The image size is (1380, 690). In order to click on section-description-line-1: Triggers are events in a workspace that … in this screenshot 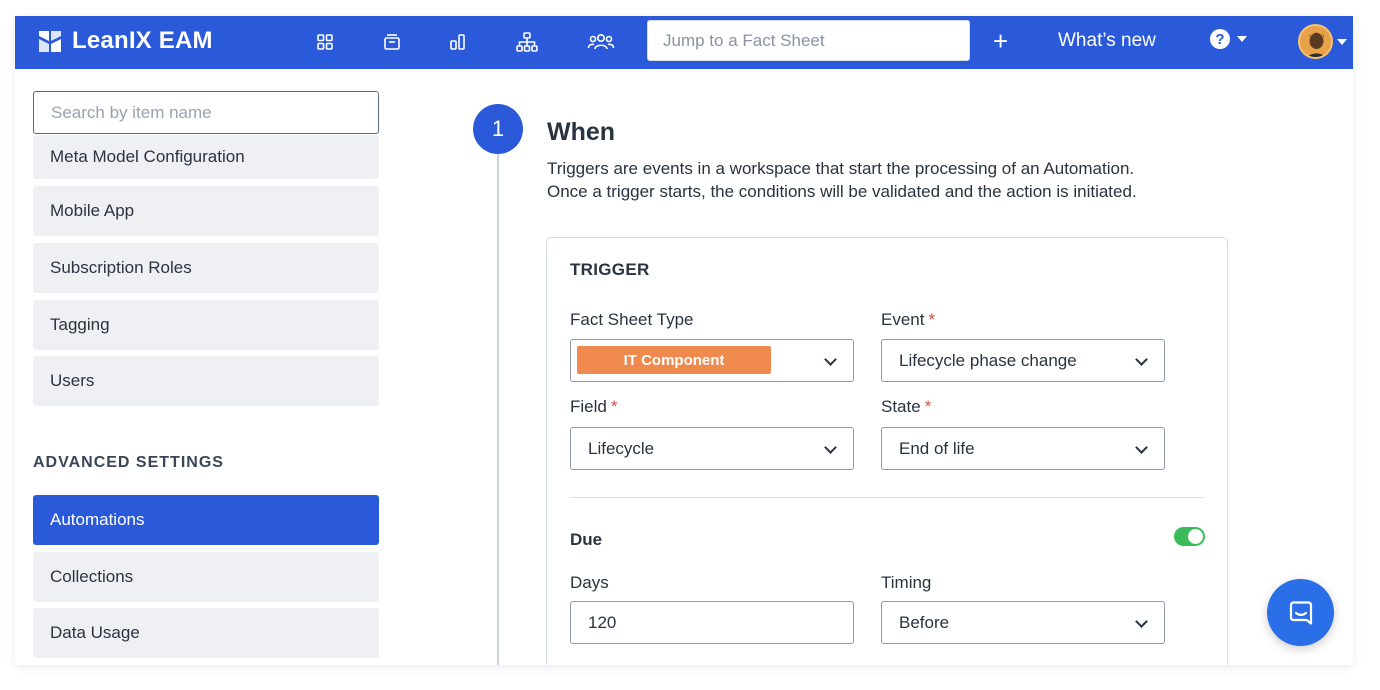, I will do `click(841, 168)`.